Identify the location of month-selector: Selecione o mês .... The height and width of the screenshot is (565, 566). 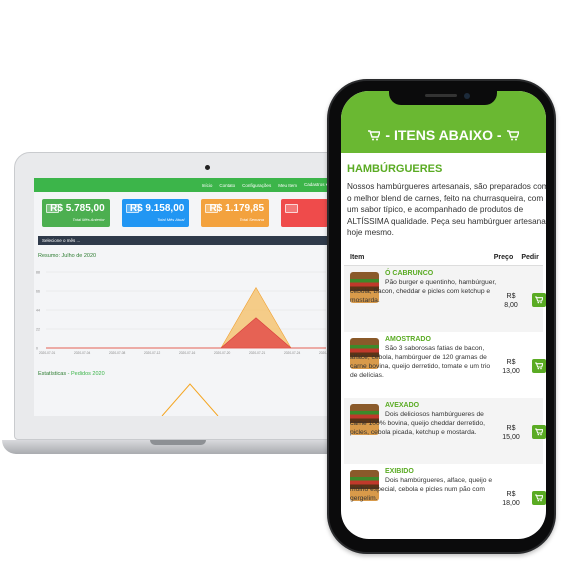
(186, 240).